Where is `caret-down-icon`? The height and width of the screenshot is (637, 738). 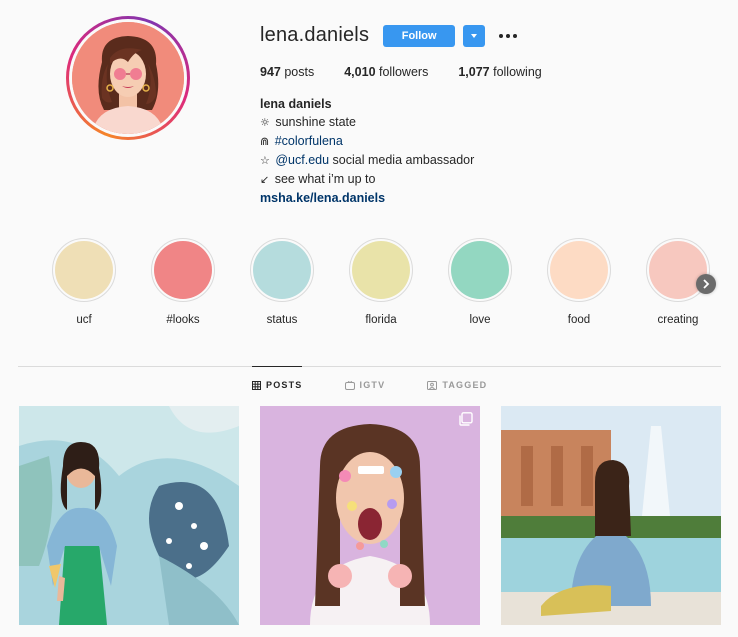
caret-down-icon is located at coordinates (474, 35).